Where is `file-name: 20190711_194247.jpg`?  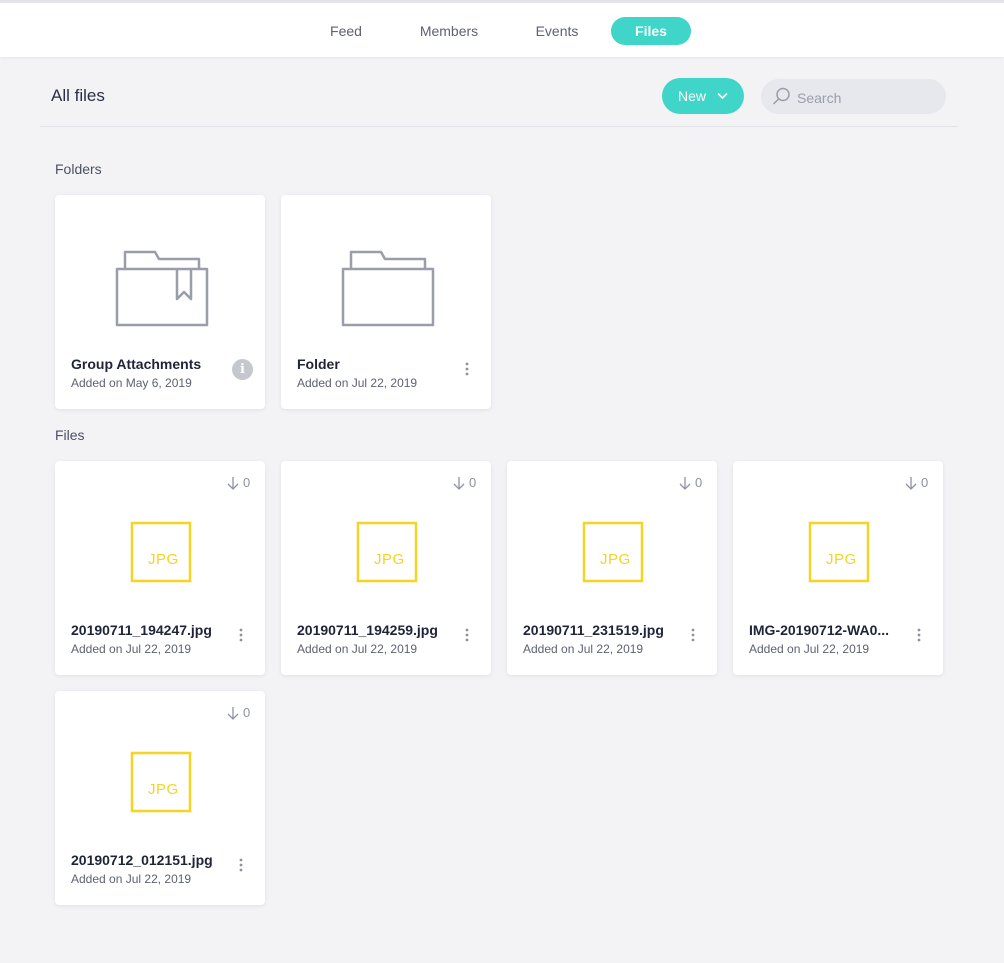 file-name: 20190711_194247.jpg is located at coordinates (141, 630).